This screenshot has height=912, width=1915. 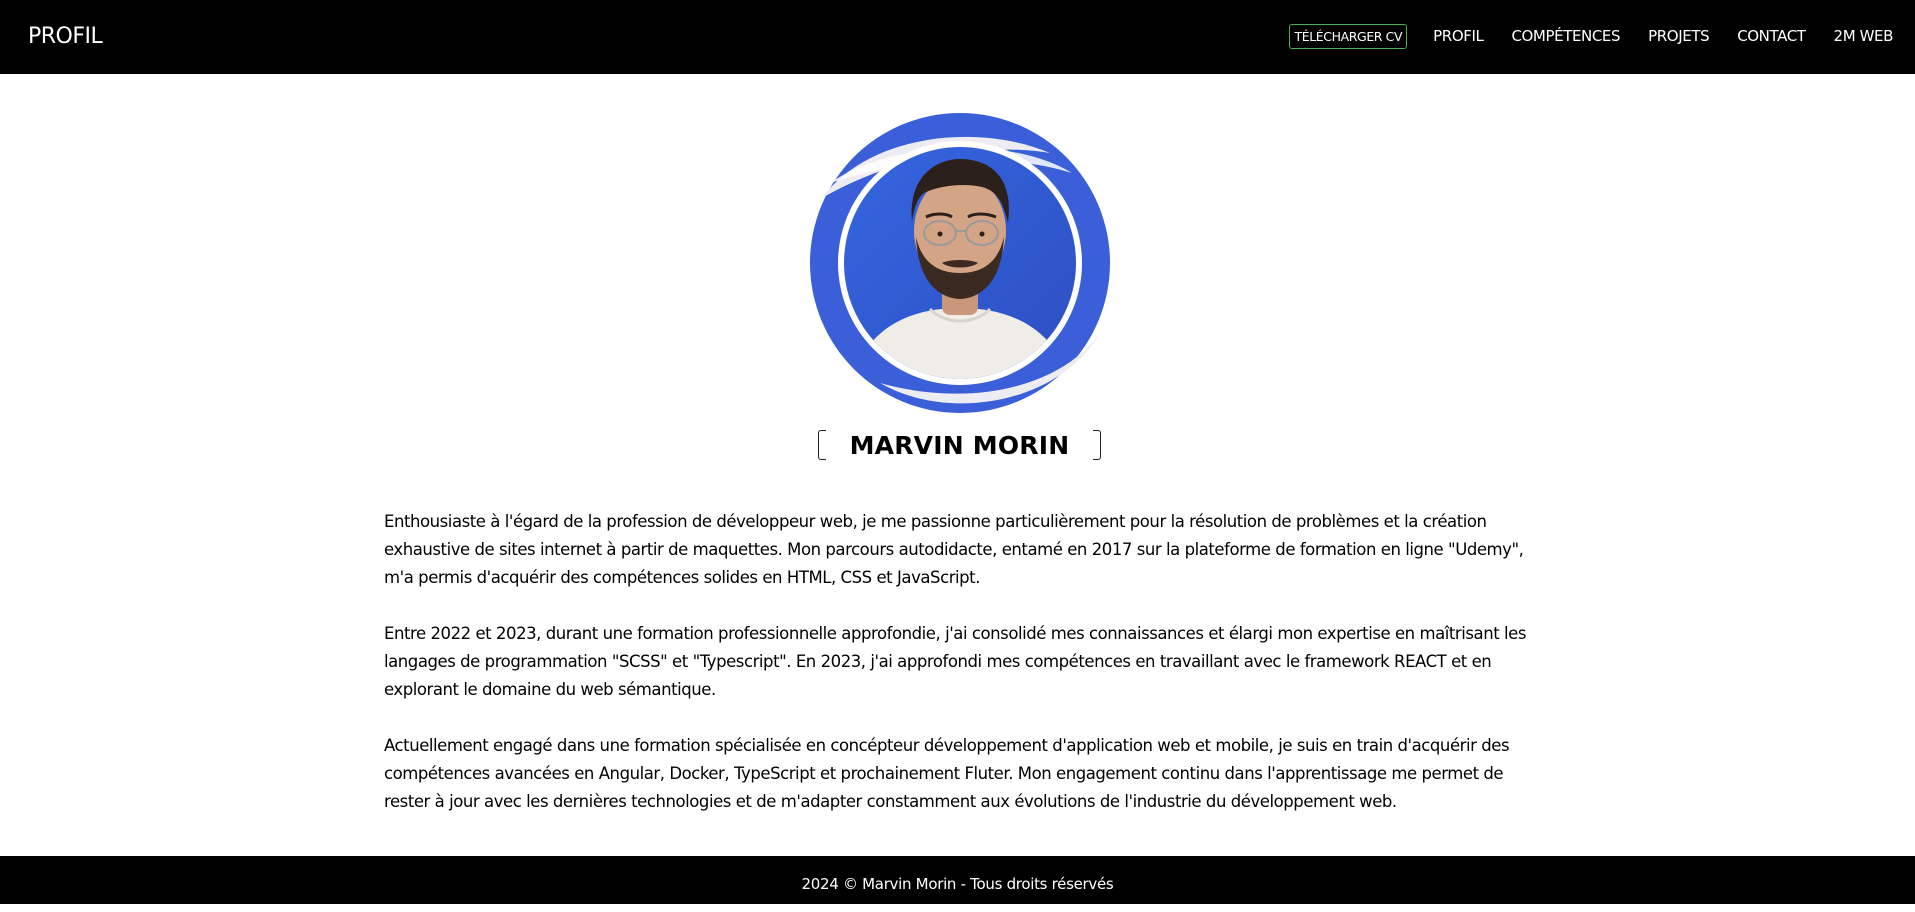 I want to click on avatar-image, so click(x=960, y=263).